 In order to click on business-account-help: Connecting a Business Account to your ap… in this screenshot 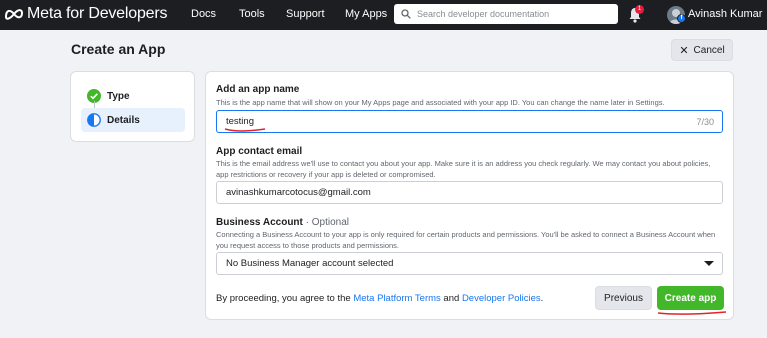, I will do `click(466, 240)`.